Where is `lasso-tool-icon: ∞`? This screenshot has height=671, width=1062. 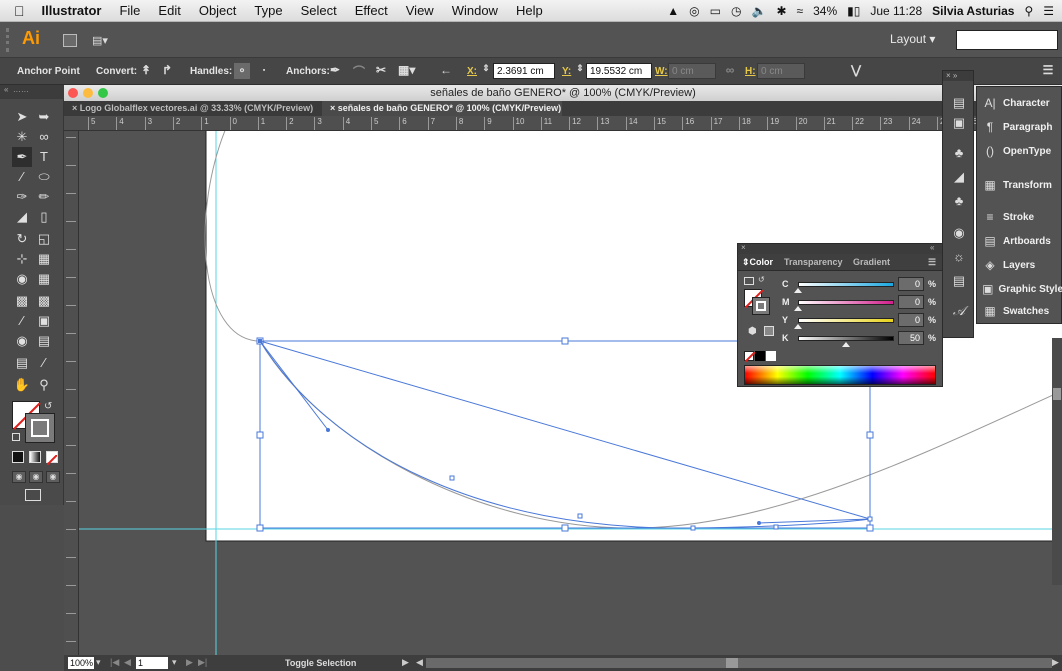
lasso-tool-icon: ∞ is located at coordinates (44, 137).